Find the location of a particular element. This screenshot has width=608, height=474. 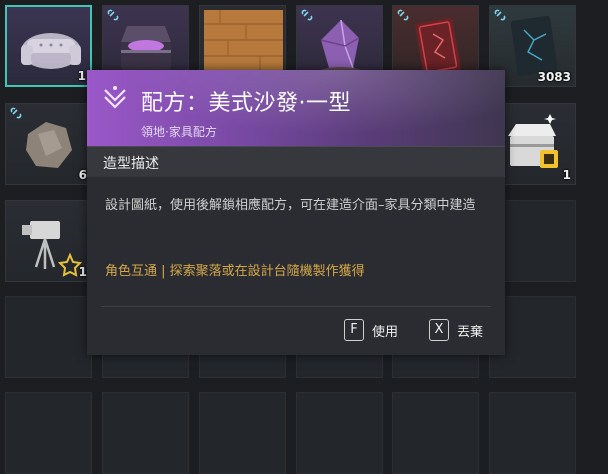

item-quantity: 6 is located at coordinates (82, 175).